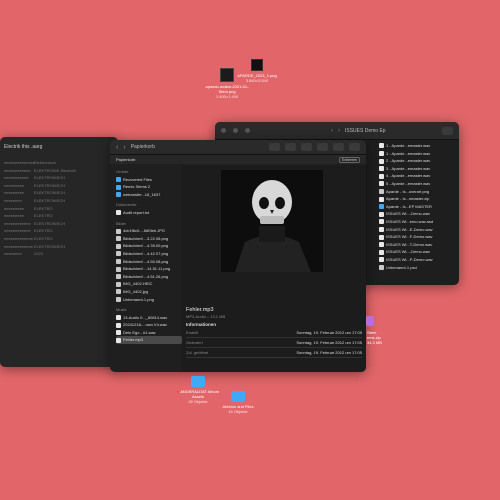 This screenshot has width=500, height=500. What do you see at coordinates (419, 199) in the screenshot?
I see `file-row: Aparde - Is...nmaster.zip` at bounding box center [419, 199].